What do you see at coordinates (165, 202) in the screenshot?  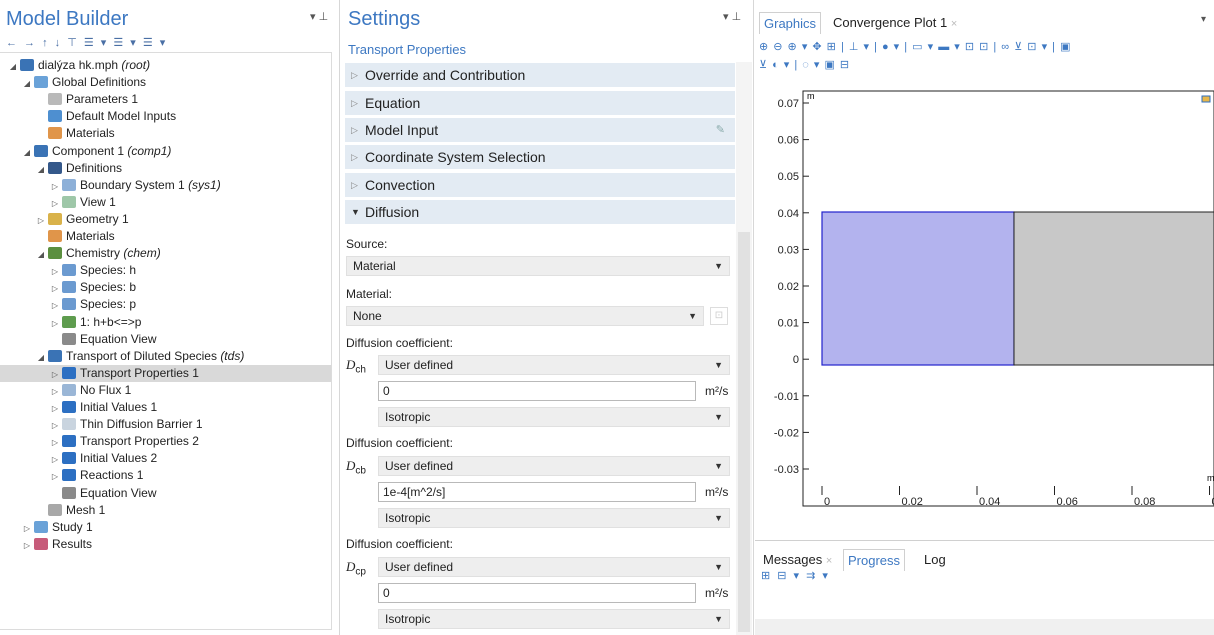 I see `tree-item: ▷ View 1` at bounding box center [165, 202].